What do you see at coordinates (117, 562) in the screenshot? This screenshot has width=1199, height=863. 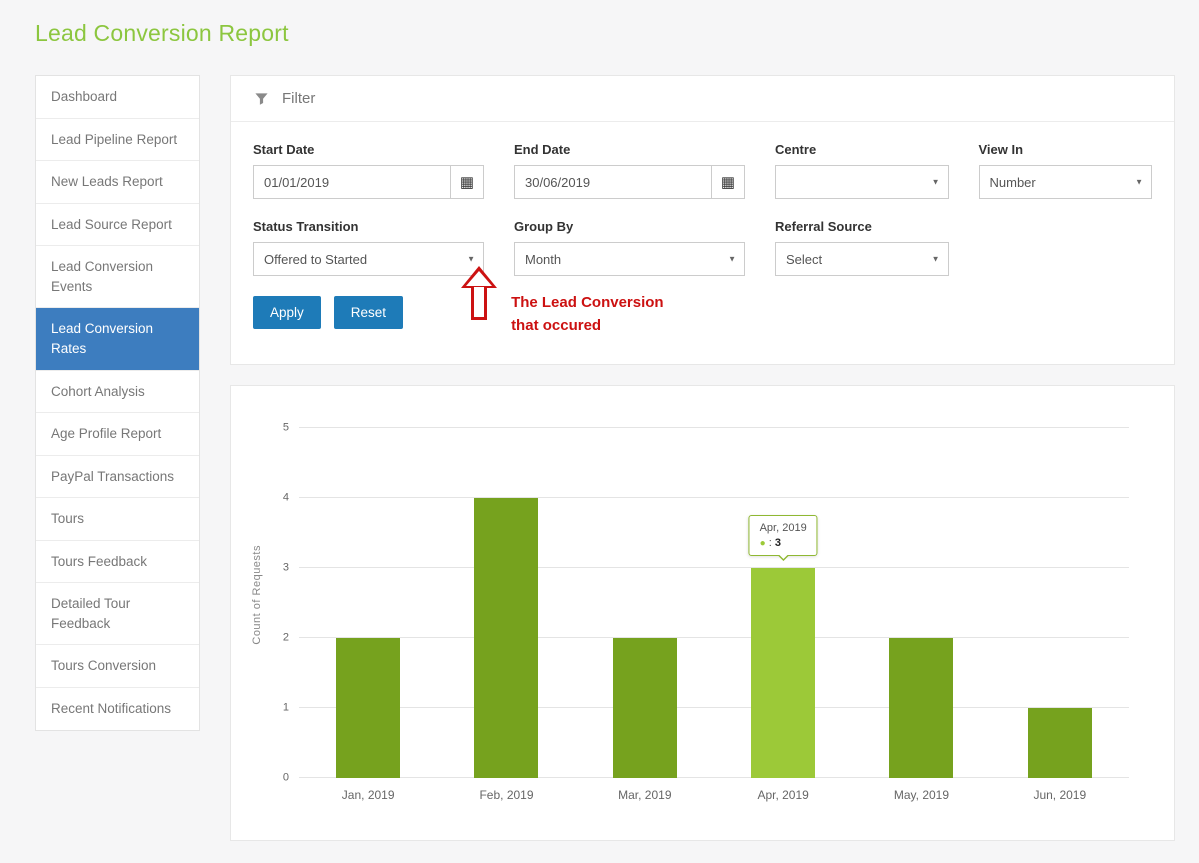 I see `sidebar-item-tours-feedback: Tours Feedback` at bounding box center [117, 562].